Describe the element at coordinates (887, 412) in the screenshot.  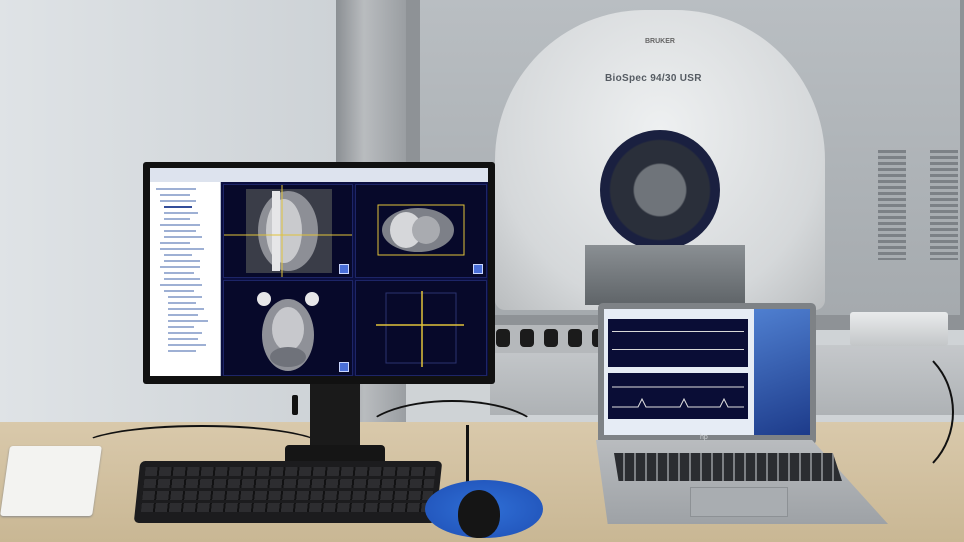
I see `cable` at that location.